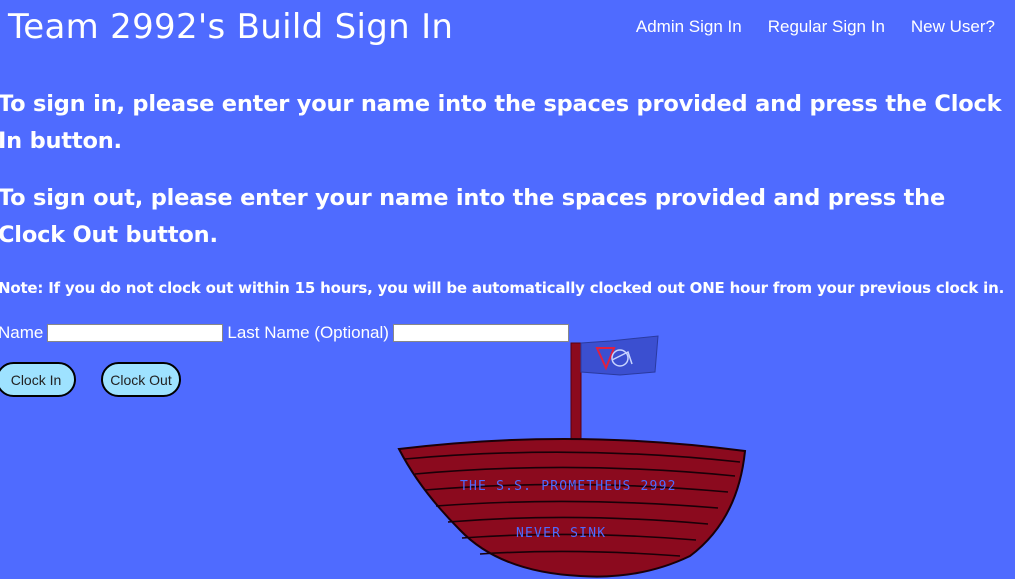  What do you see at coordinates (561, 533) in the screenshot?
I see `hull-motto-text: NEVER SINK` at bounding box center [561, 533].